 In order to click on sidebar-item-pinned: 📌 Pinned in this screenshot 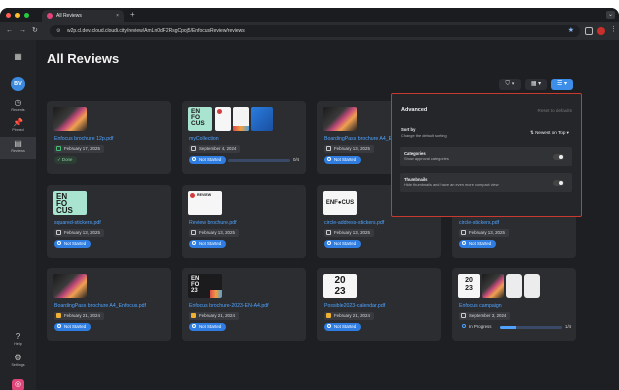, I will do `click(18, 125)`.